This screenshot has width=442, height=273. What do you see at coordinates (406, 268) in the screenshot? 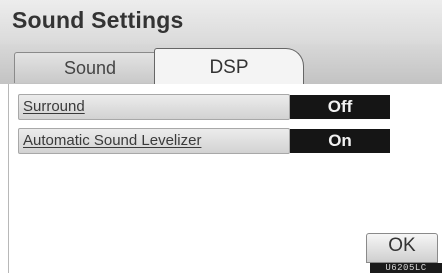
I see `document-code: U6205LC` at bounding box center [406, 268].